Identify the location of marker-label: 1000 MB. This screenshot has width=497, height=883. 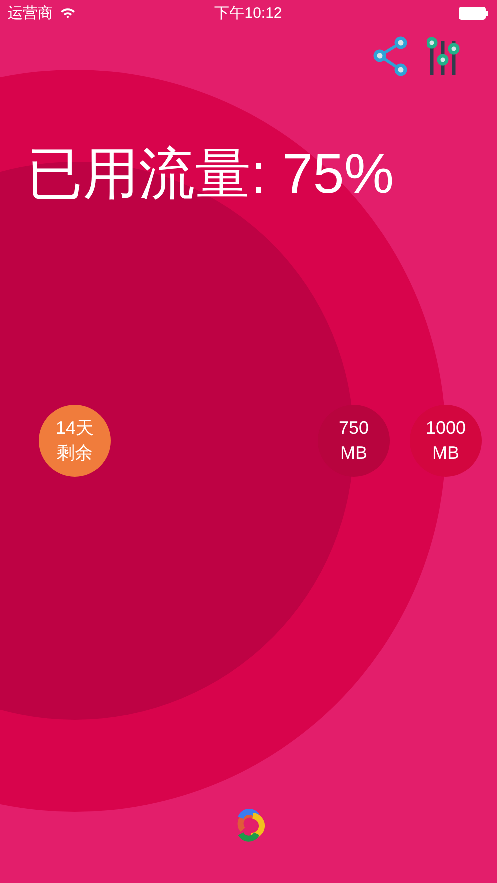
(446, 440).